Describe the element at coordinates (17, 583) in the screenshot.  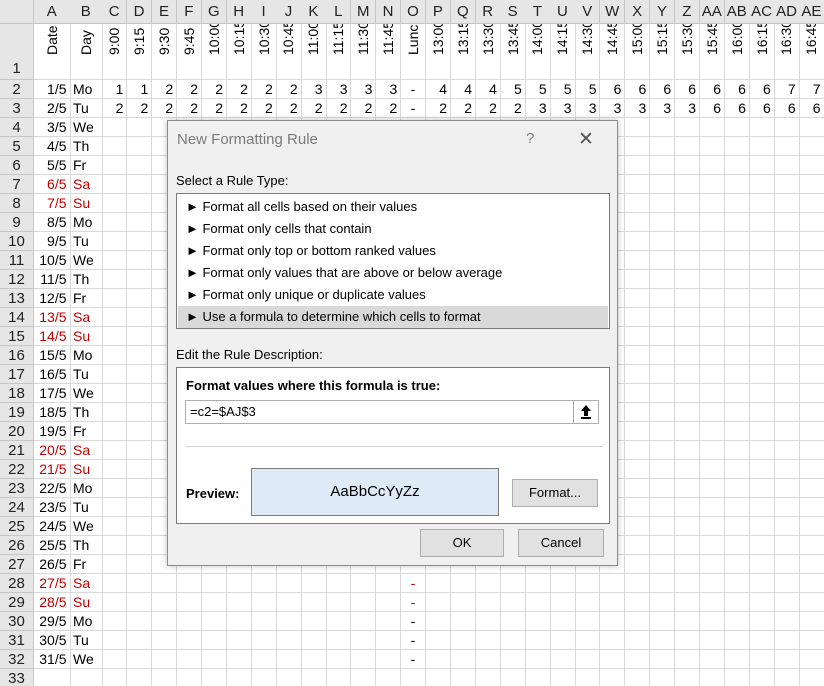
I see `row-header: 28` at that location.